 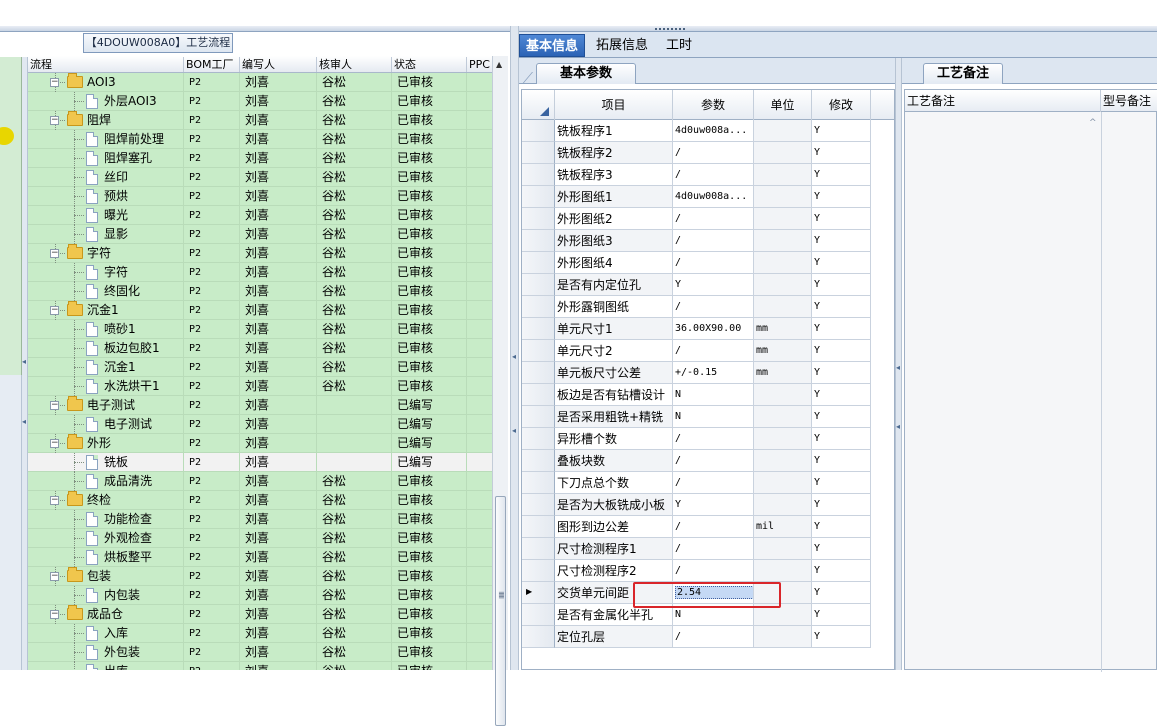 What do you see at coordinates (538, 105) in the screenshot?
I see `row-header-corner` at bounding box center [538, 105].